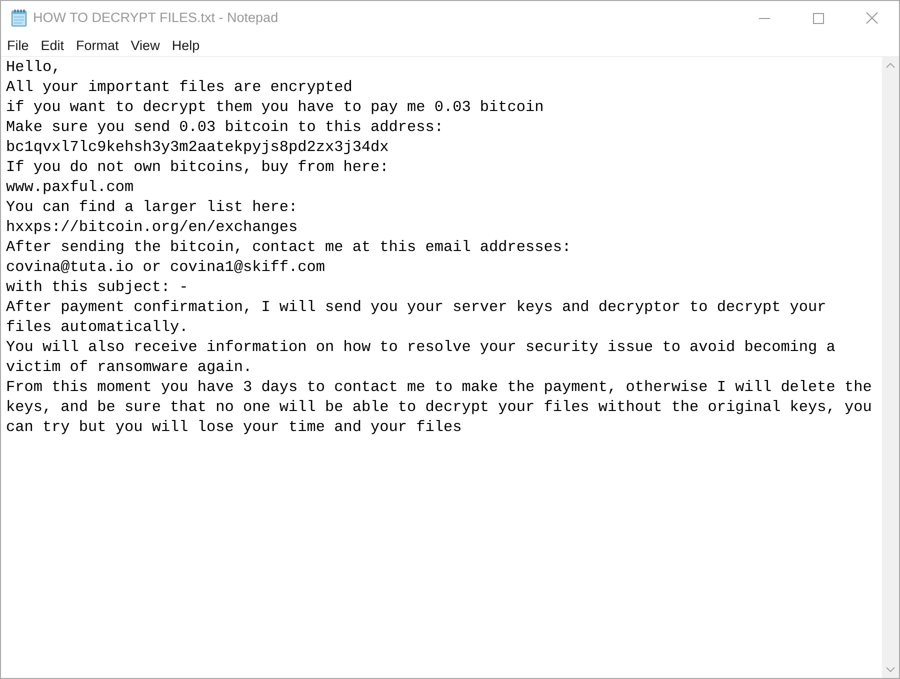 Image resolution: width=900 pixels, height=679 pixels. Describe the element at coordinates (818, 18) in the screenshot. I see `maximize-icon` at that location.